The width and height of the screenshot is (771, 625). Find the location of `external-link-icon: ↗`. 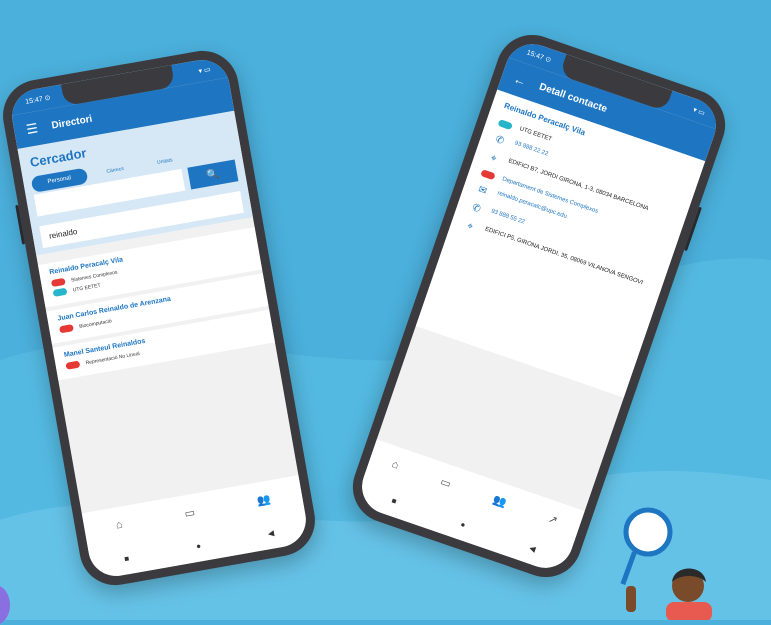

external-link-icon: ↗ is located at coordinates (553, 519).